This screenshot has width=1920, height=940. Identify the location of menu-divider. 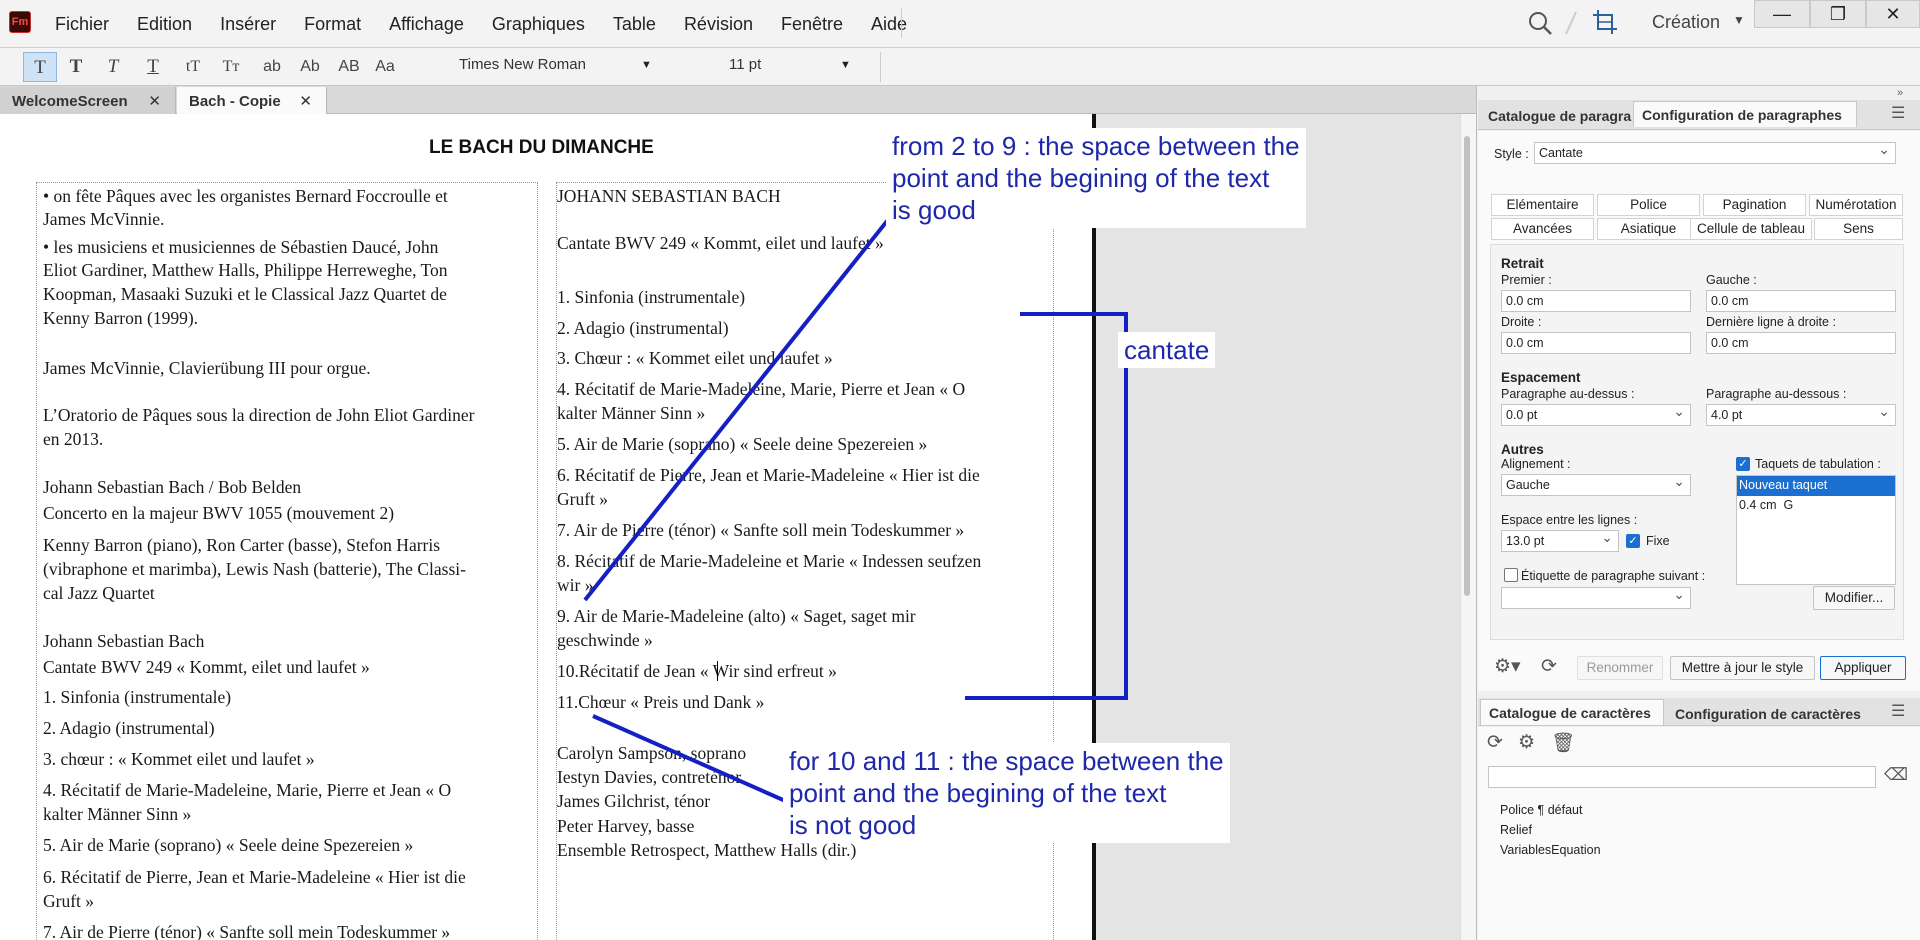
(901, 23).